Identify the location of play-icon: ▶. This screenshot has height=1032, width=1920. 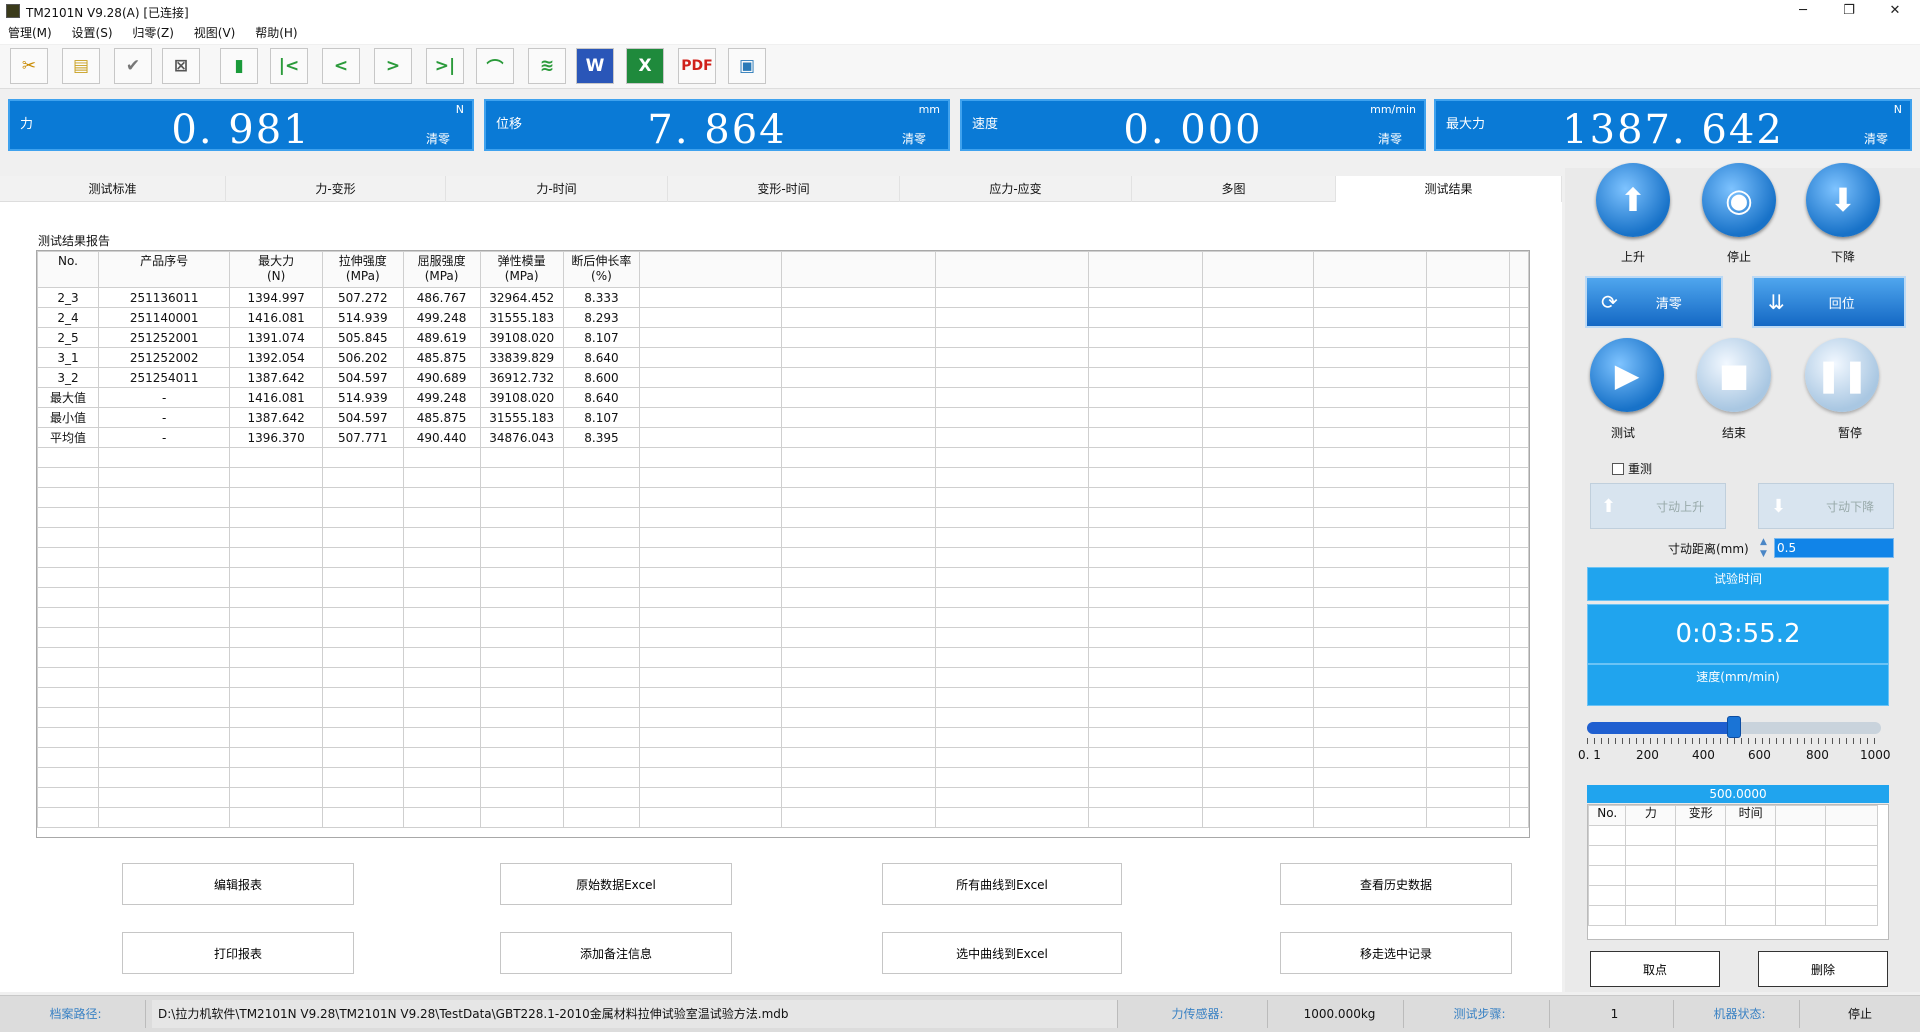
(1627, 375).